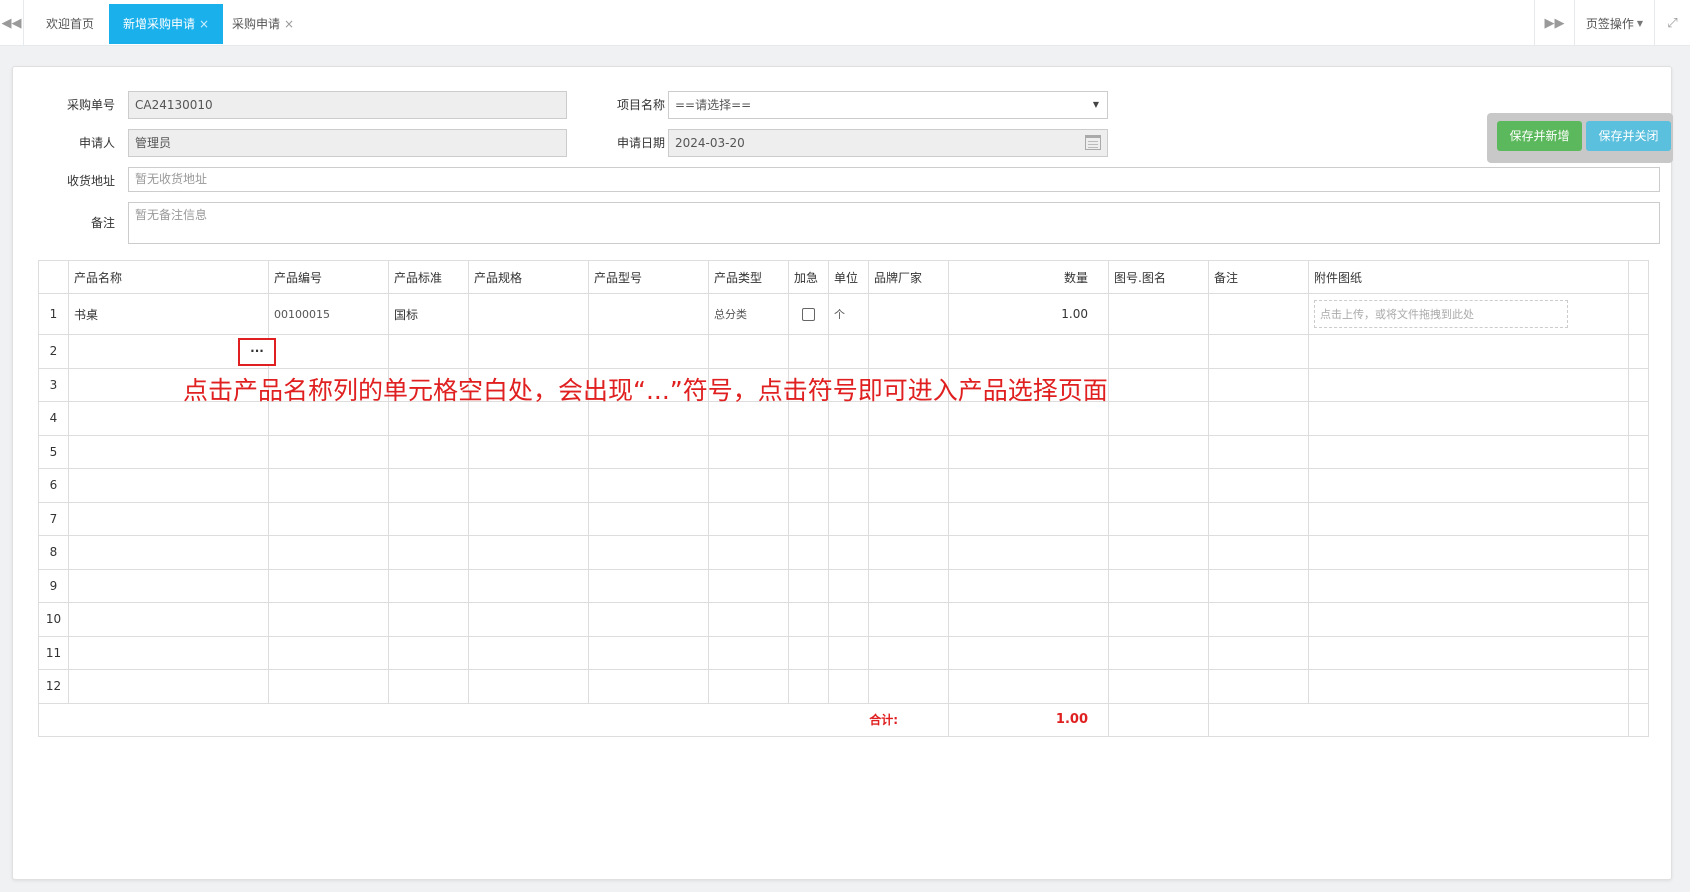 The image size is (1690, 892). I want to click on column-header: 产品编号, so click(328, 277).